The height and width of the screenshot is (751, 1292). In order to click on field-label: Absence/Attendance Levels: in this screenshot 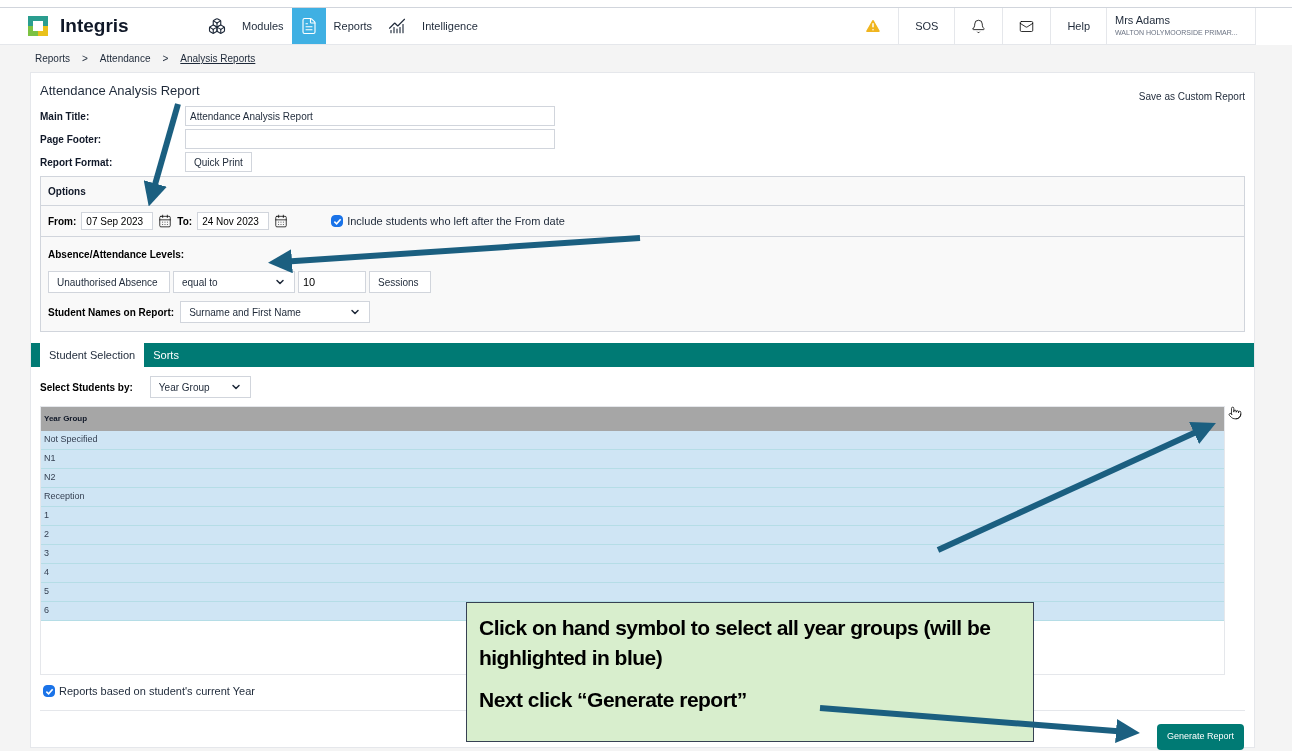, I will do `click(116, 254)`.